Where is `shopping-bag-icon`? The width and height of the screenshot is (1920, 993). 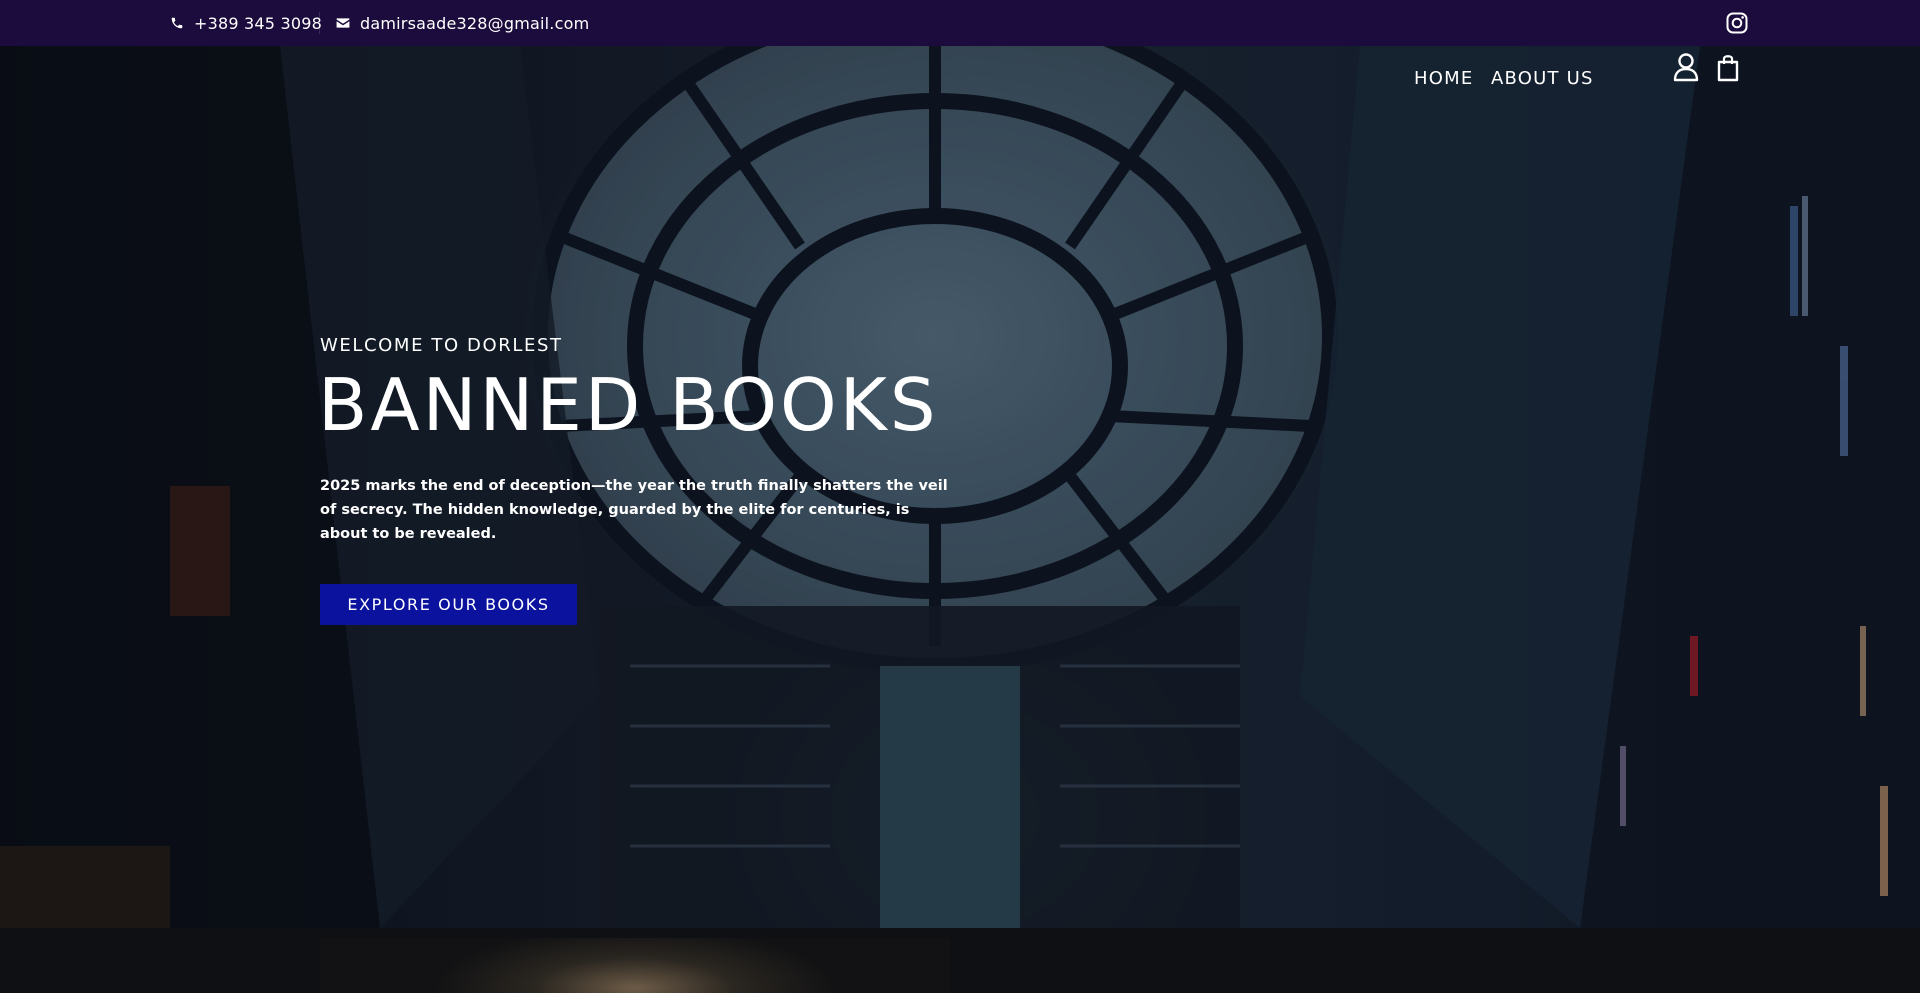 shopping-bag-icon is located at coordinates (1728, 67).